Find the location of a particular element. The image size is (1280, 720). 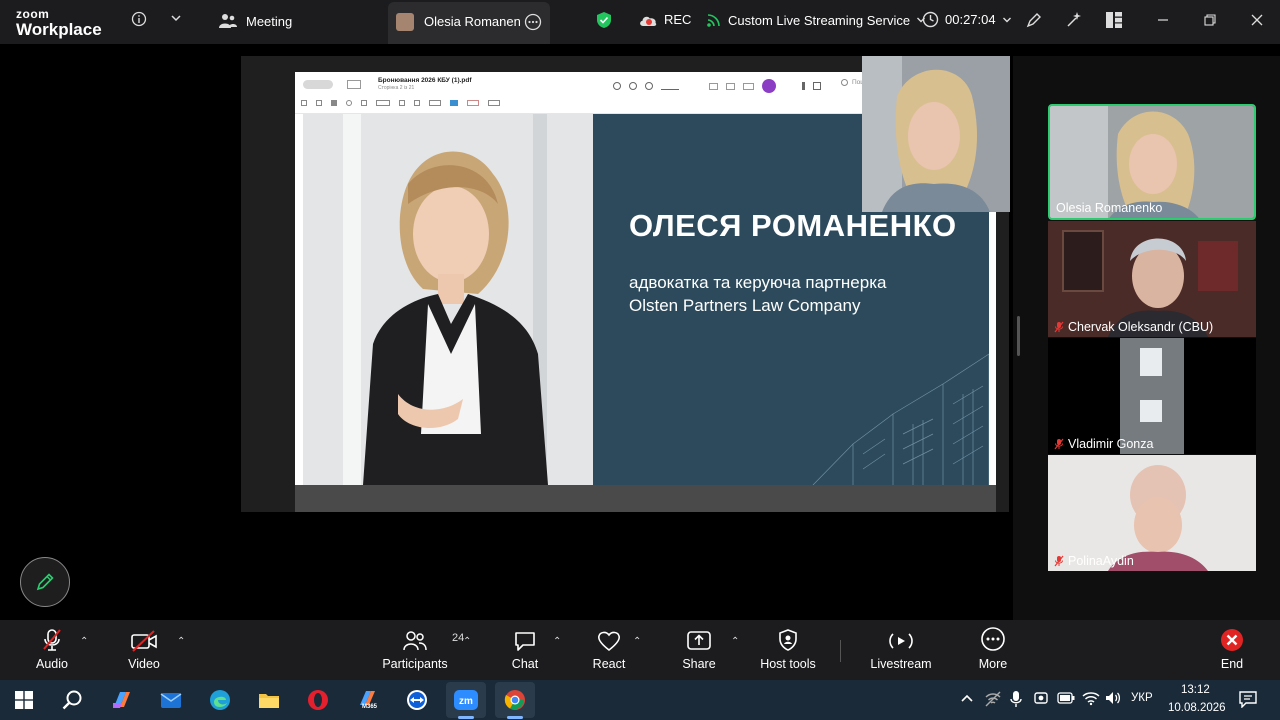

pen-tool-icon is located at coordinates (670, 86).